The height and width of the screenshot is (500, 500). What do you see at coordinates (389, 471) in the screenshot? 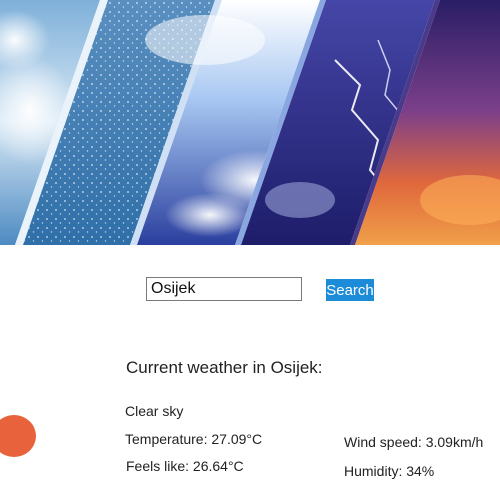
I see `humidity-value: Humidity: 34%` at bounding box center [389, 471].